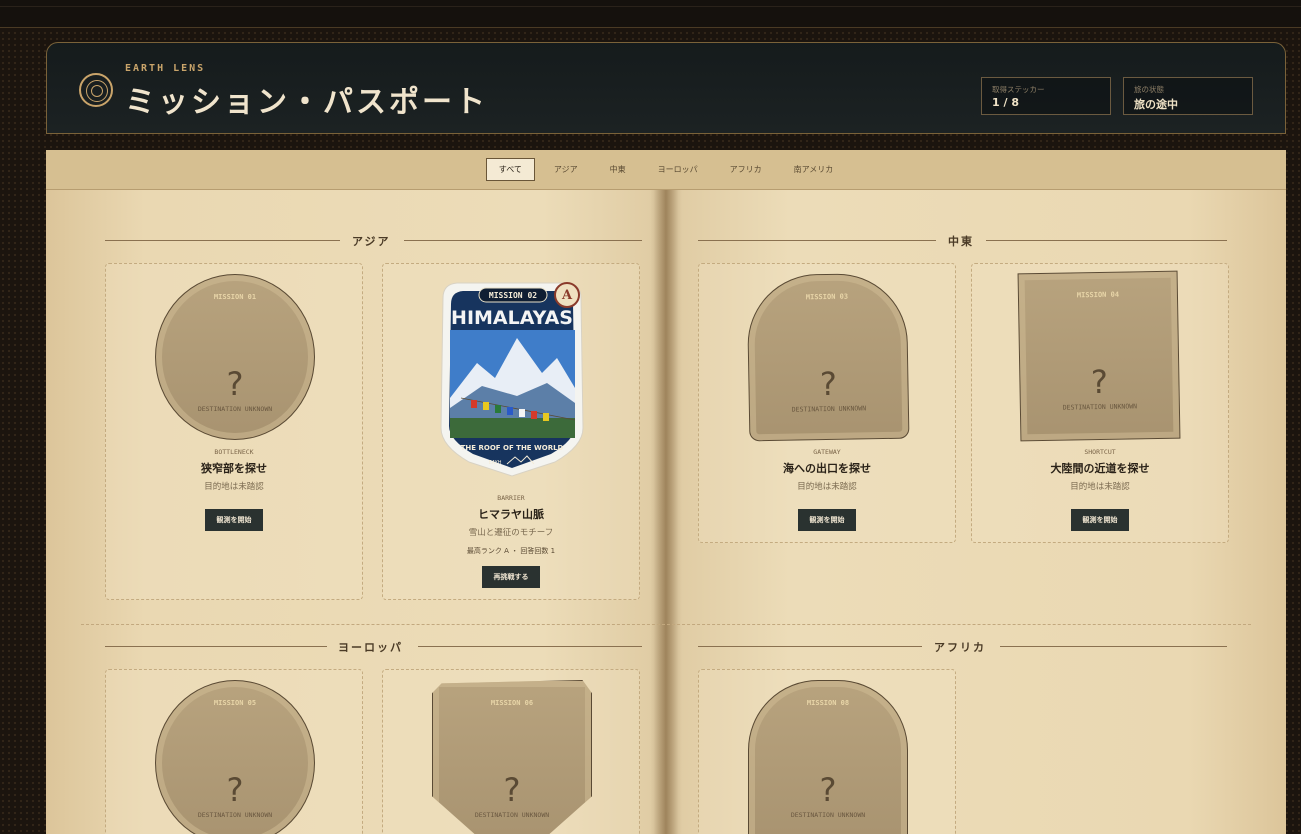 Image resolution: width=1301 pixels, height=834 pixels. What do you see at coordinates (494, 463) in the screenshot?
I see `sticker-brand: EAYH` at bounding box center [494, 463].